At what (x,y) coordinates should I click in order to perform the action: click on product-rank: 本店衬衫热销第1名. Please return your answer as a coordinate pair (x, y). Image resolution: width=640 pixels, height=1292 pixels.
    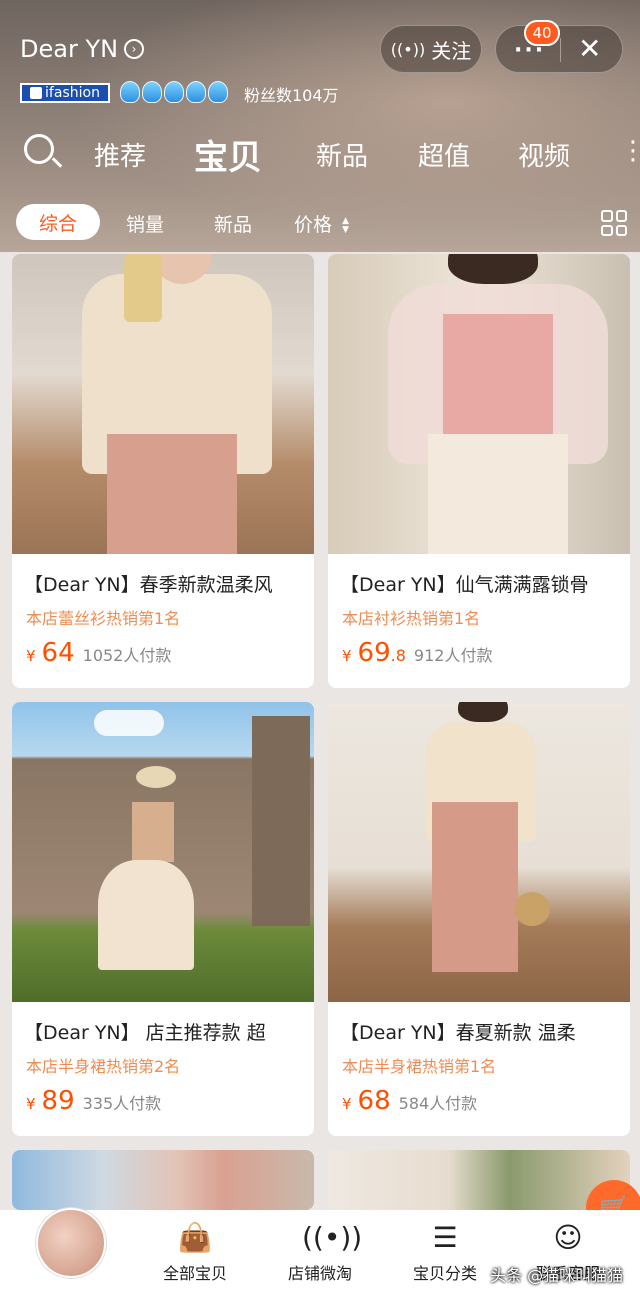
    Looking at the image, I should click on (411, 618).